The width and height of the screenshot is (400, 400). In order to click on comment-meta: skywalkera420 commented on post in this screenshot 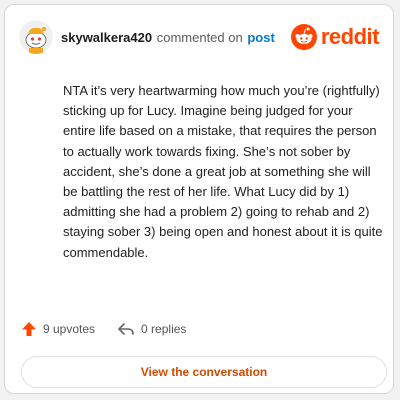, I will do `click(176, 37)`.